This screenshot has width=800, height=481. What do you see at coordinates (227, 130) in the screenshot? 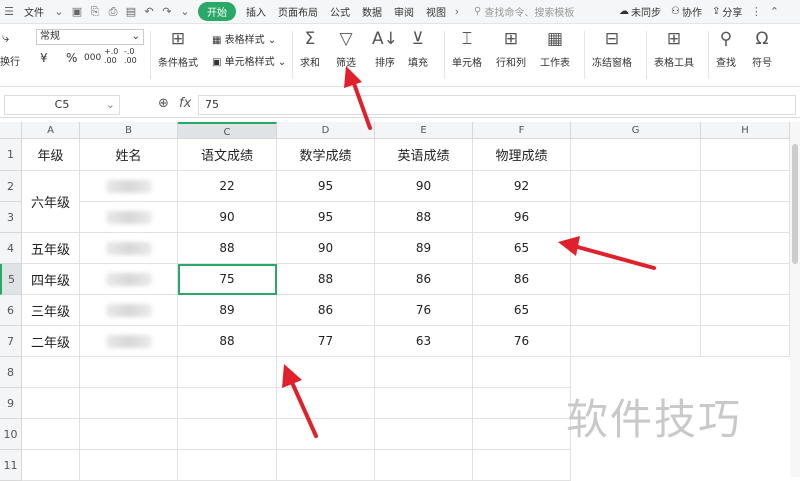
I see `col-header-c: C` at bounding box center [227, 130].